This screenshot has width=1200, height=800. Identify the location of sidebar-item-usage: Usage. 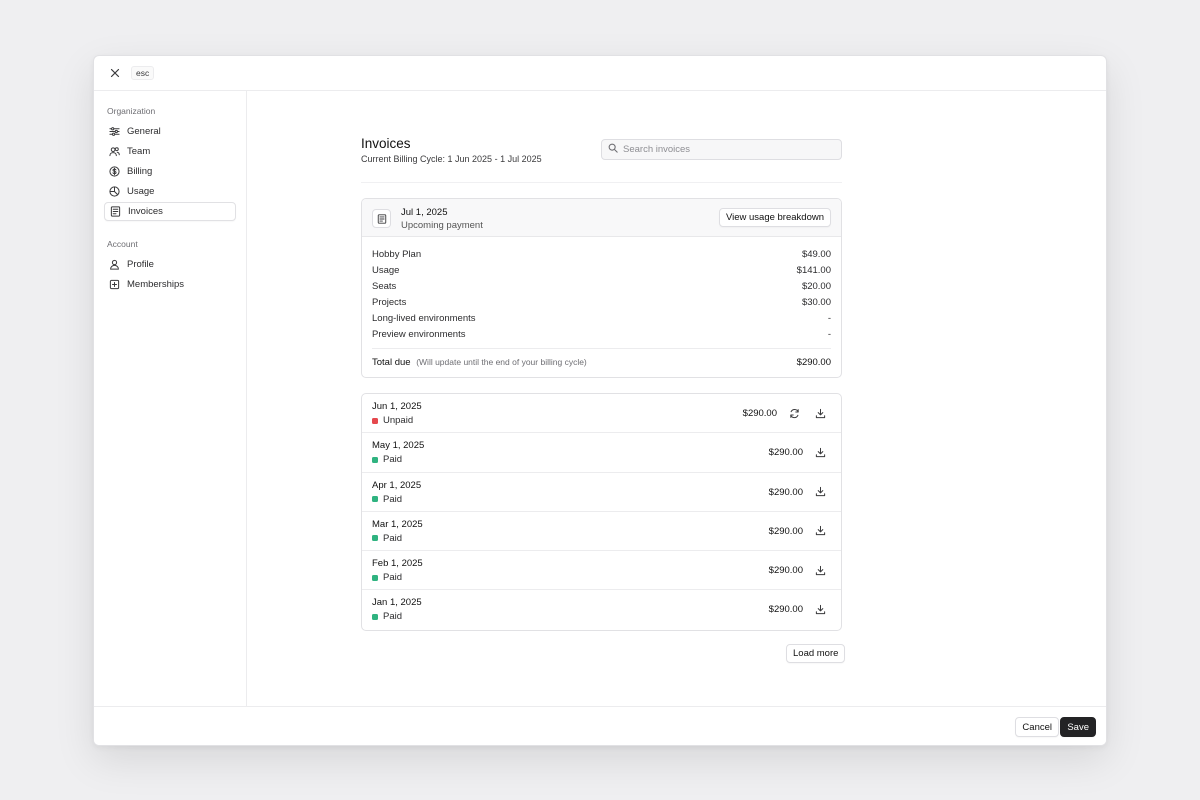
(170, 191).